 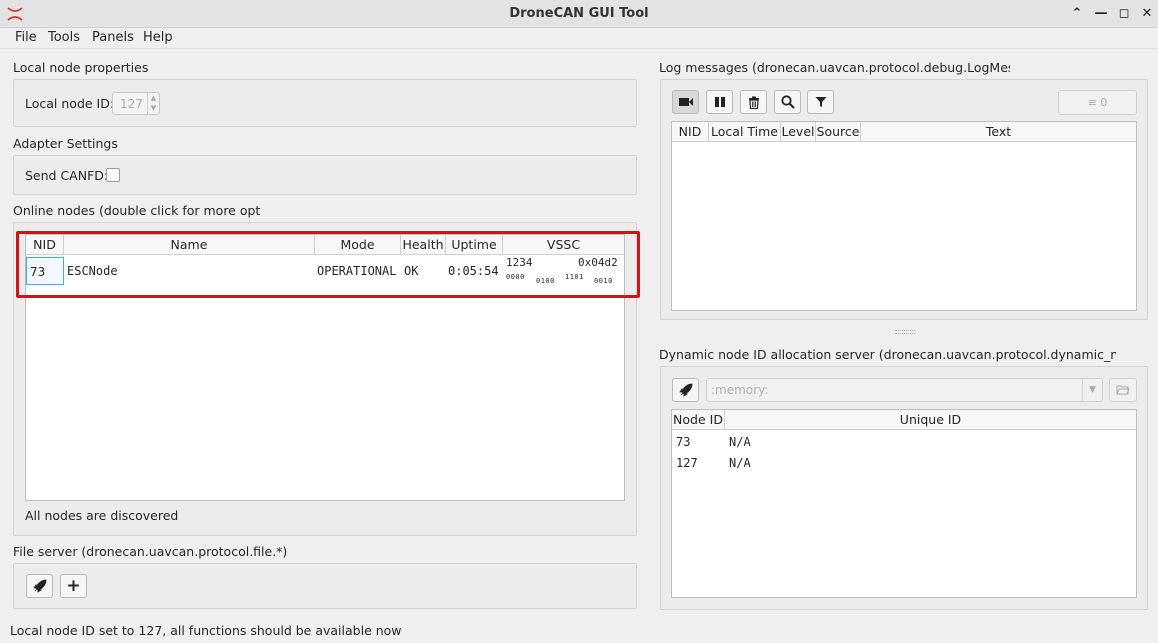 What do you see at coordinates (65, 143) in the screenshot?
I see `adapter-heading: Adapter Settings` at bounding box center [65, 143].